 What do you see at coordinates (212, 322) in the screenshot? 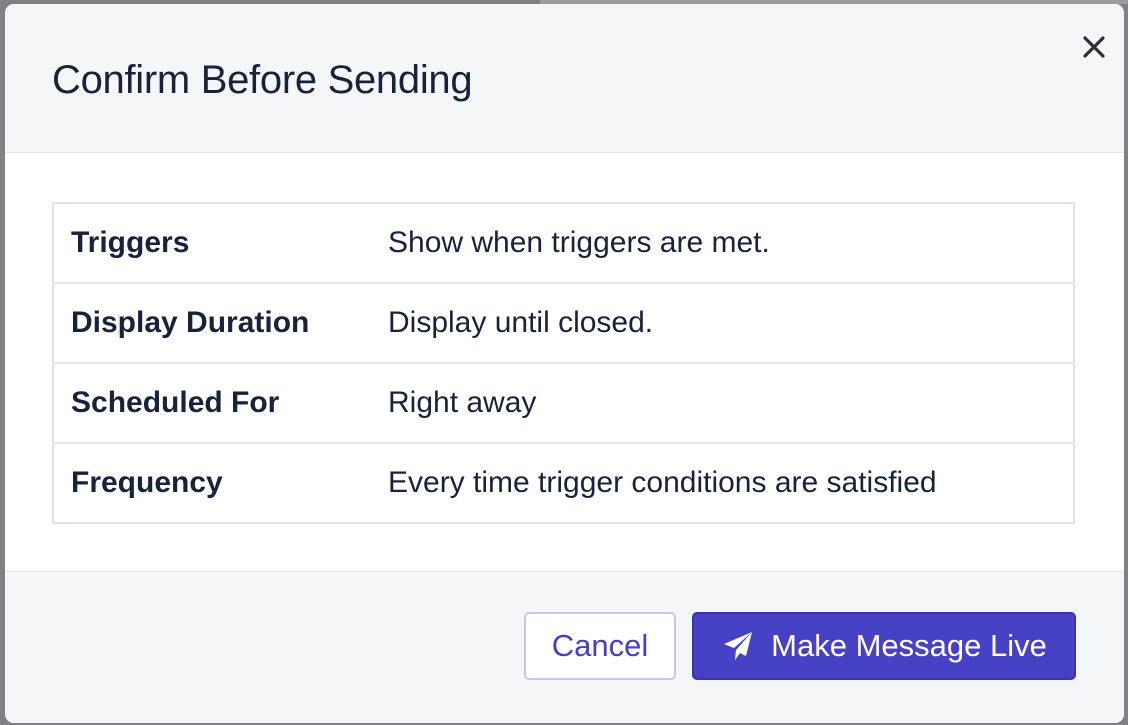
I see `display-duration-label: Display Duration` at bounding box center [212, 322].